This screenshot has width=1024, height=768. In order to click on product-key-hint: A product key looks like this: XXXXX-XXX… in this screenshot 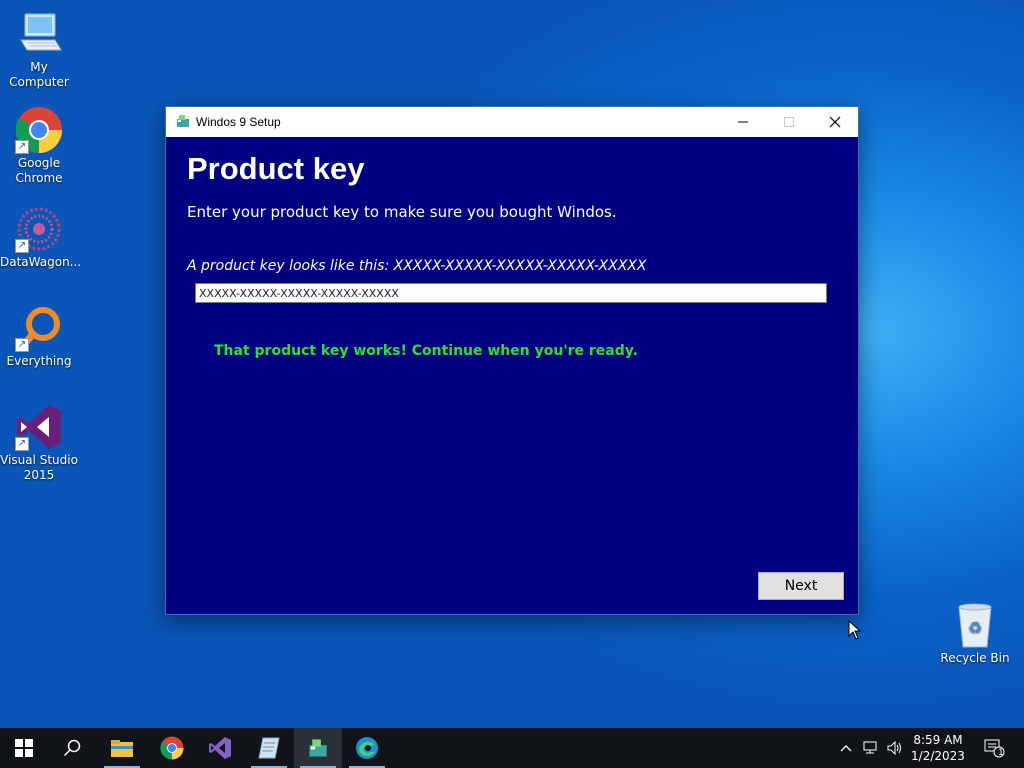, I will do `click(417, 266)`.